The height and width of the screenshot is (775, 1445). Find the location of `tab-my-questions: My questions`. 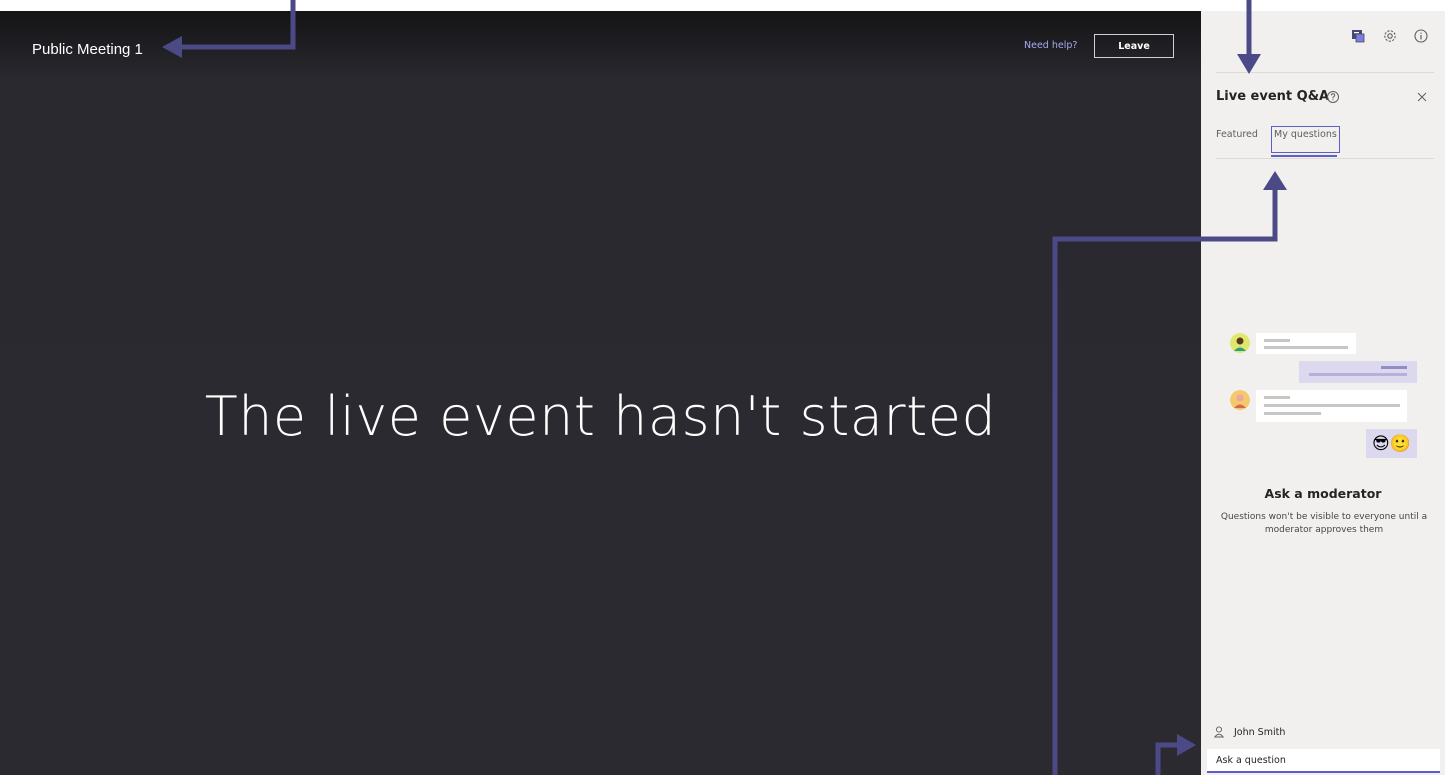

tab-my-questions: My questions is located at coordinates (1305, 139).